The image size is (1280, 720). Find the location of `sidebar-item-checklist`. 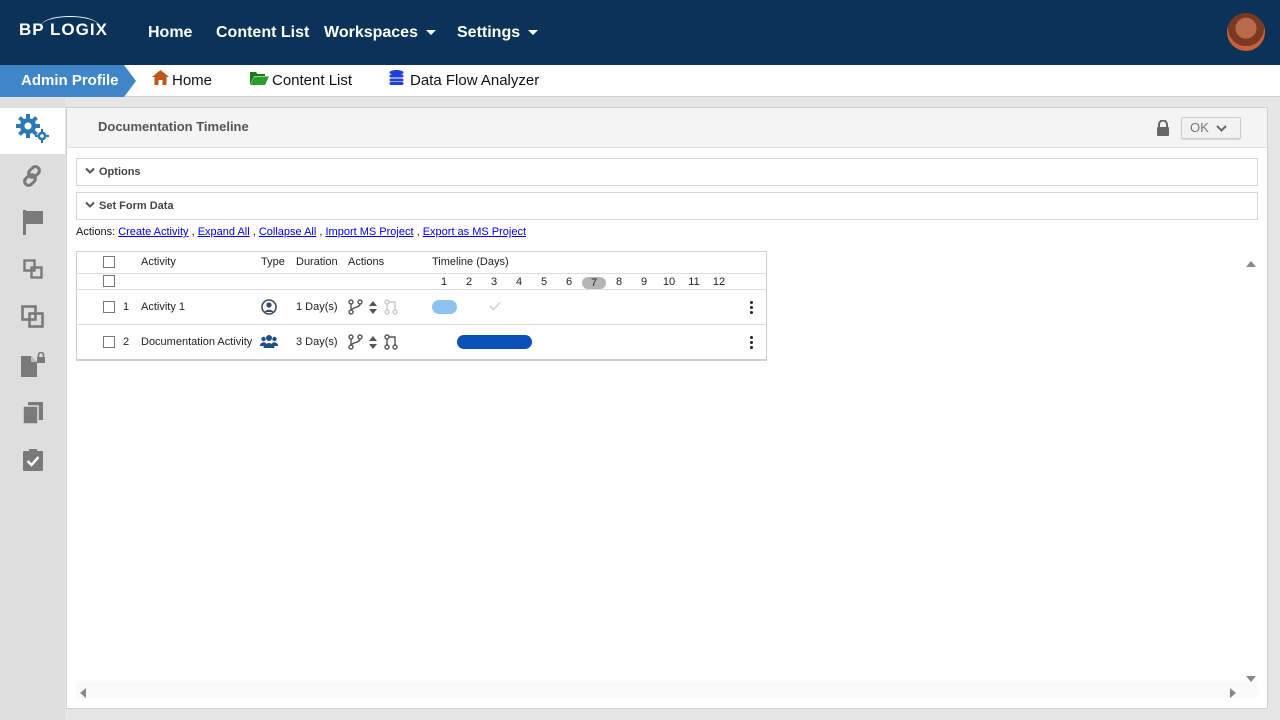

sidebar-item-checklist is located at coordinates (32, 462).